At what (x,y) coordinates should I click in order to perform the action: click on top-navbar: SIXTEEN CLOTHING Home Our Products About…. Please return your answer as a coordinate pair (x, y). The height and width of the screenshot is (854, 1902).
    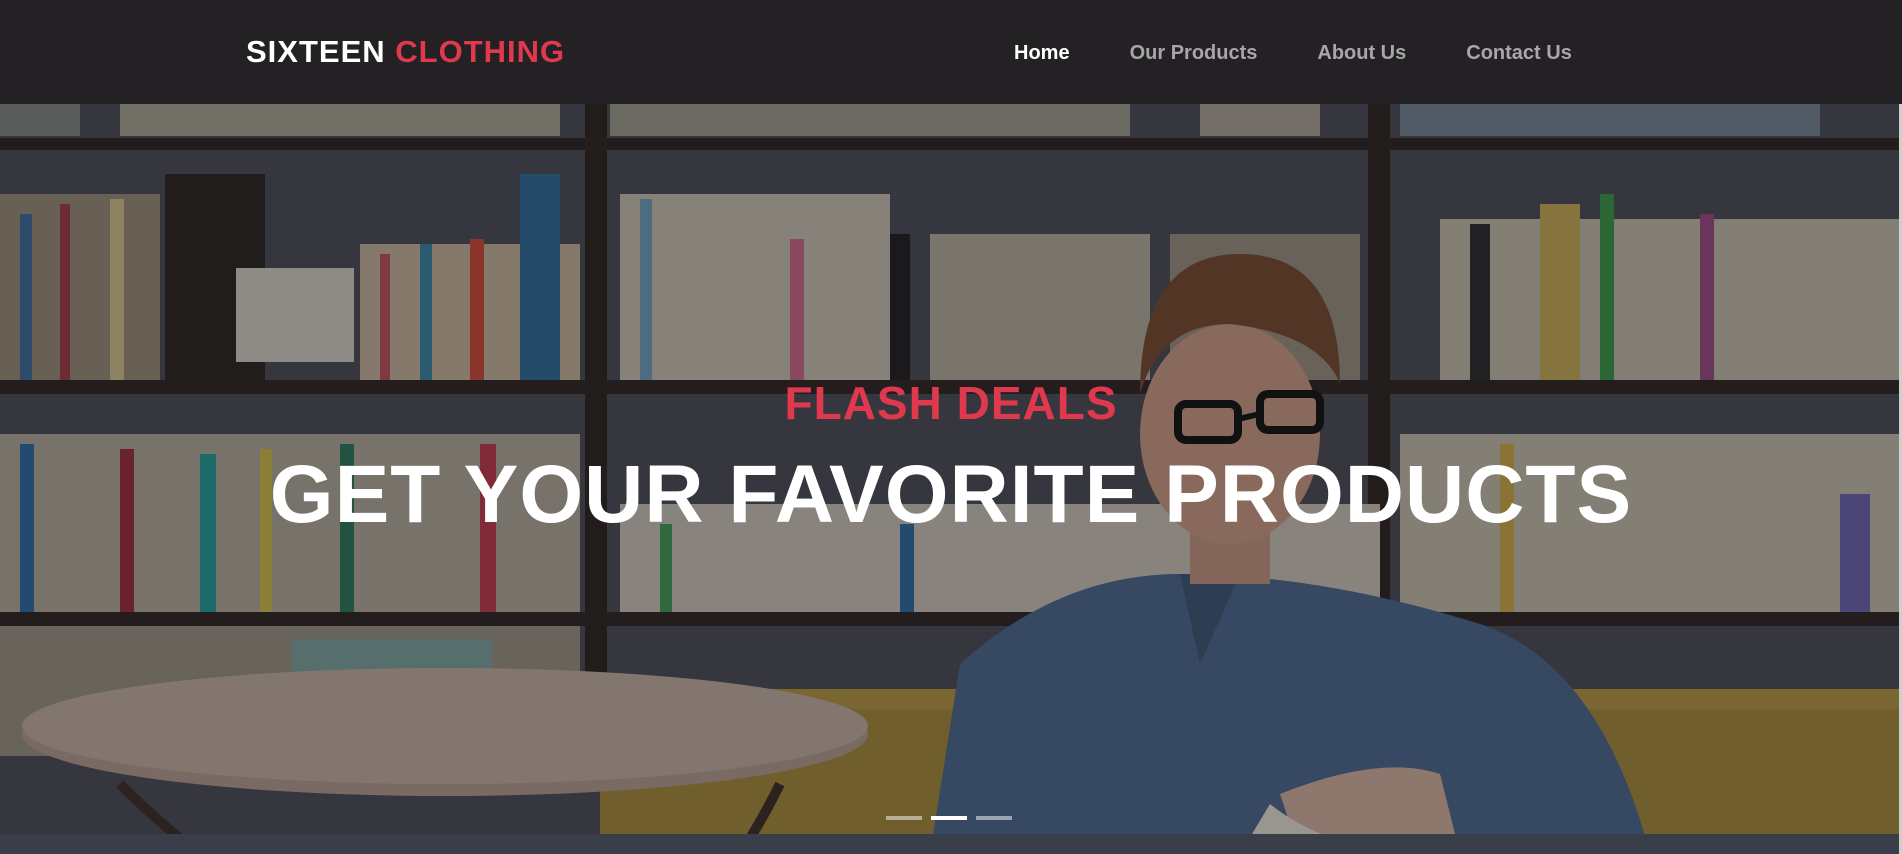
    Looking at the image, I should click on (951, 52).